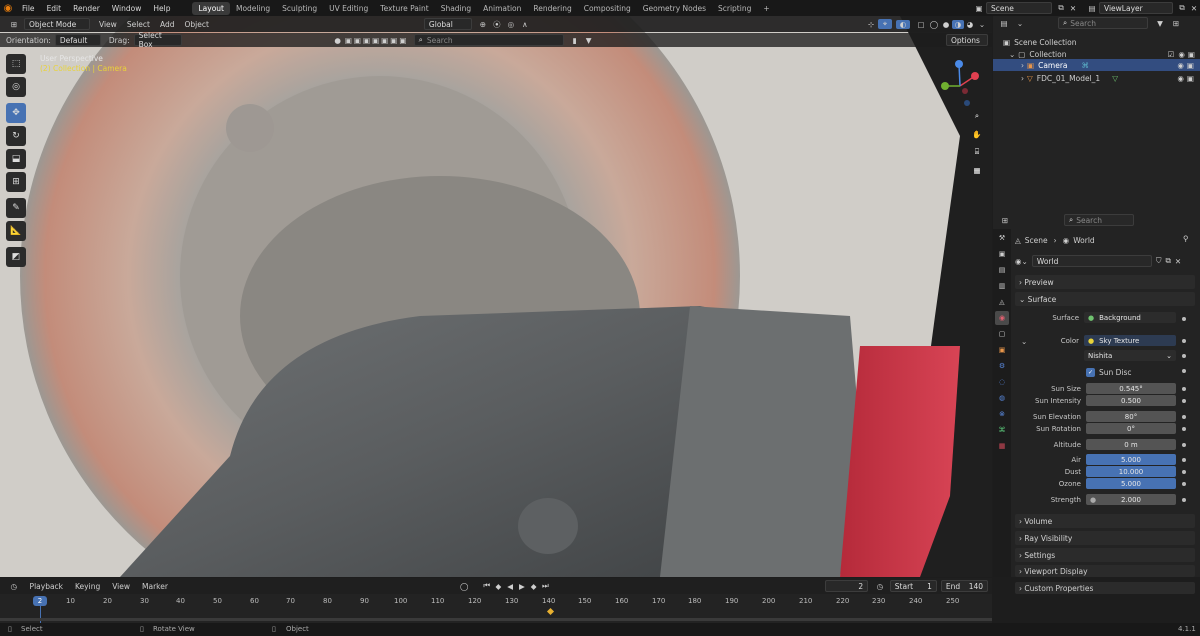 The height and width of the screenshot is (636, 1200). I want to click on menu-help: Help, so click(161, 8).